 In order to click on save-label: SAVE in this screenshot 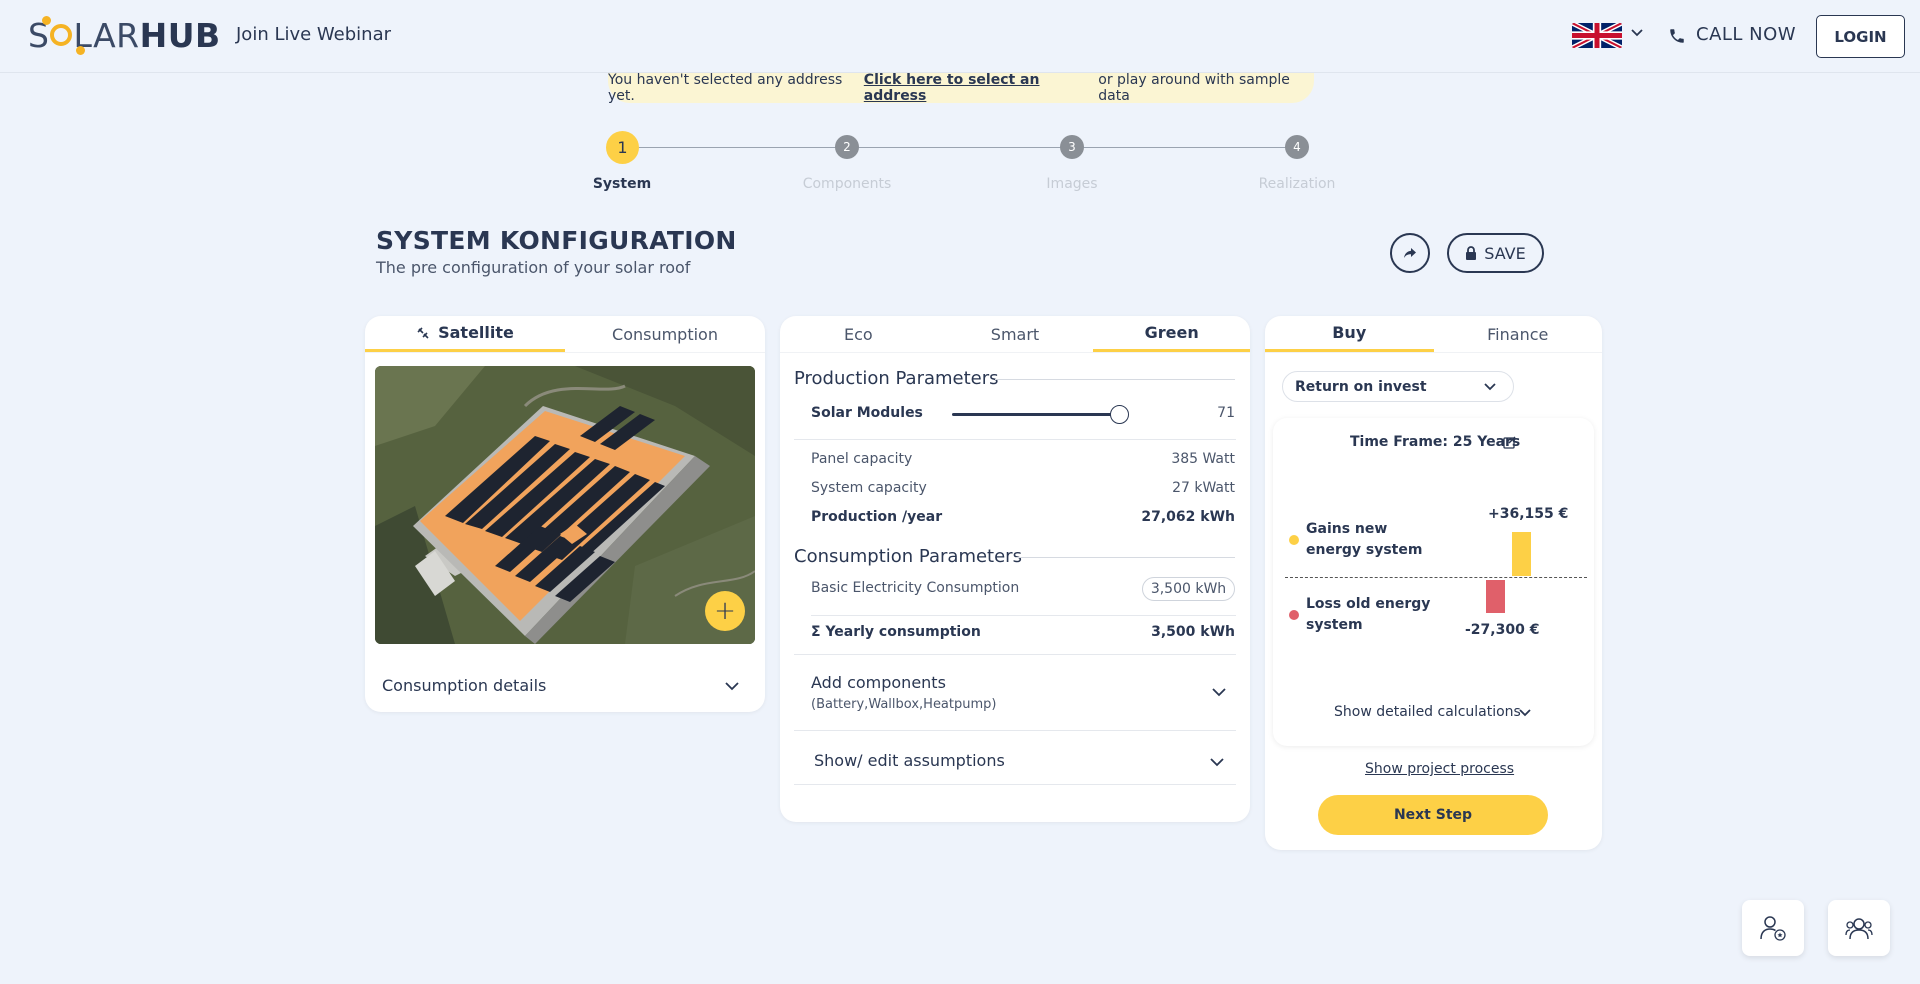, I will do `click(1505, 253)`.